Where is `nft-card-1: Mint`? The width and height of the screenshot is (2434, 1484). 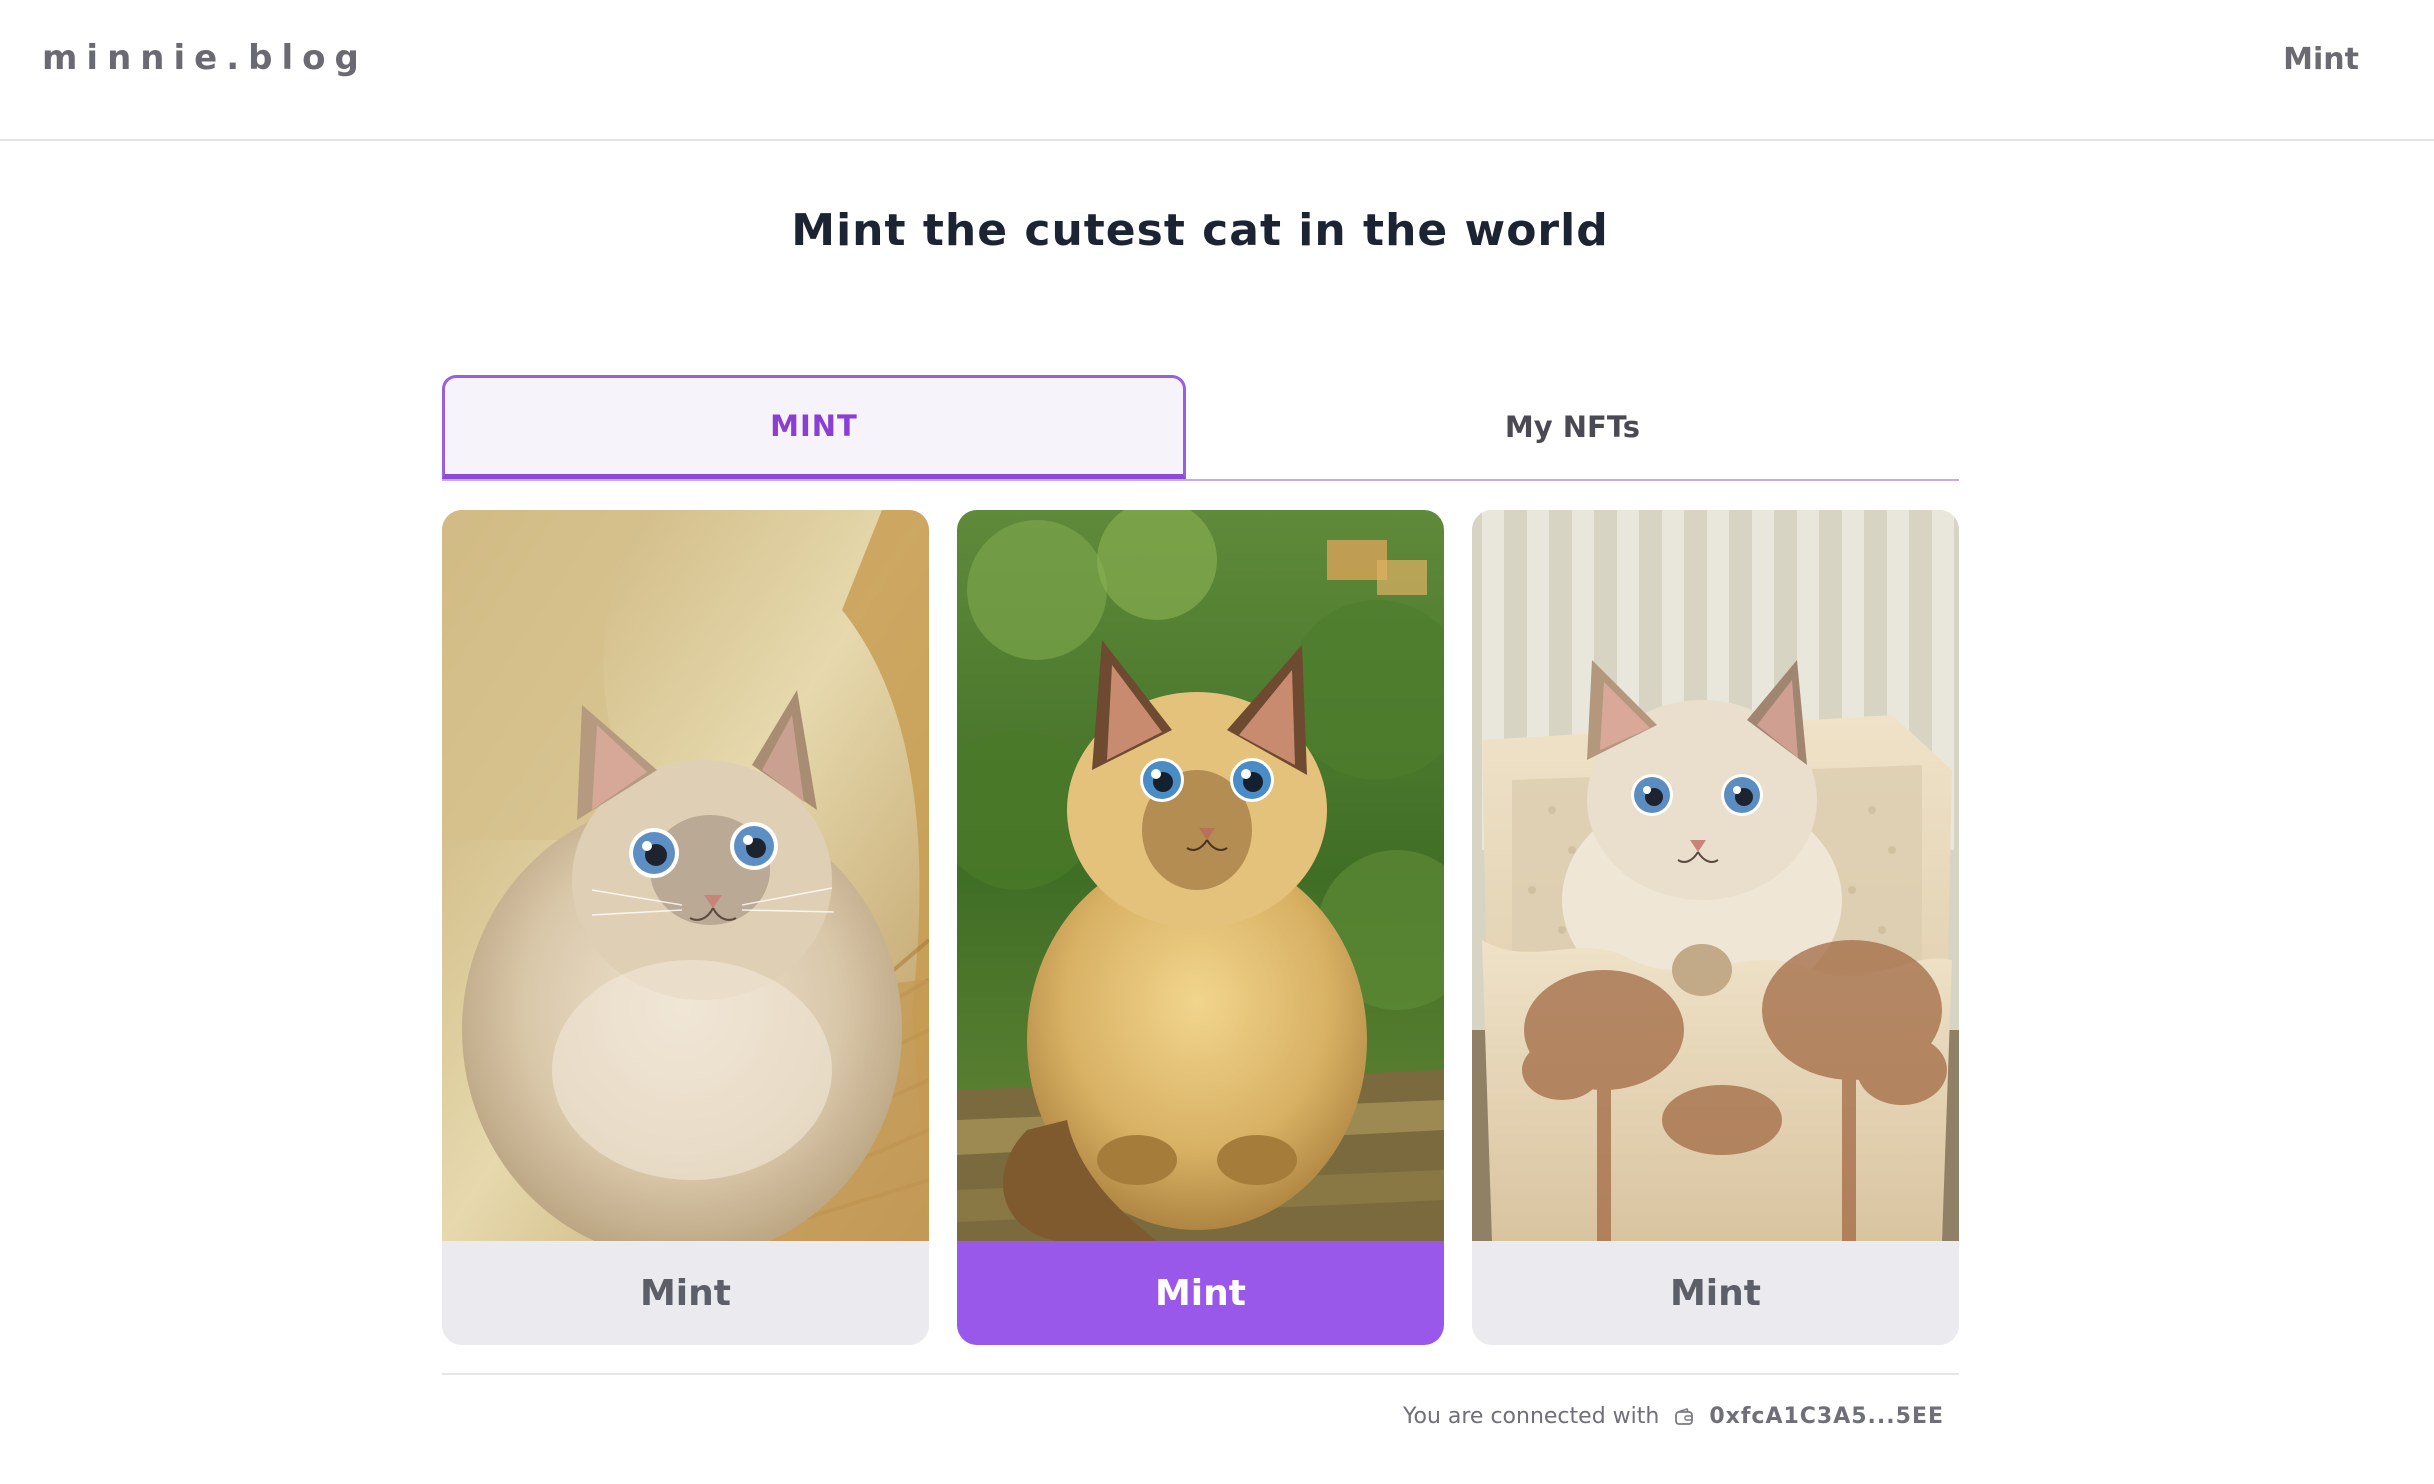 nft-card-1: Mint is located at coordinates (685, 927).